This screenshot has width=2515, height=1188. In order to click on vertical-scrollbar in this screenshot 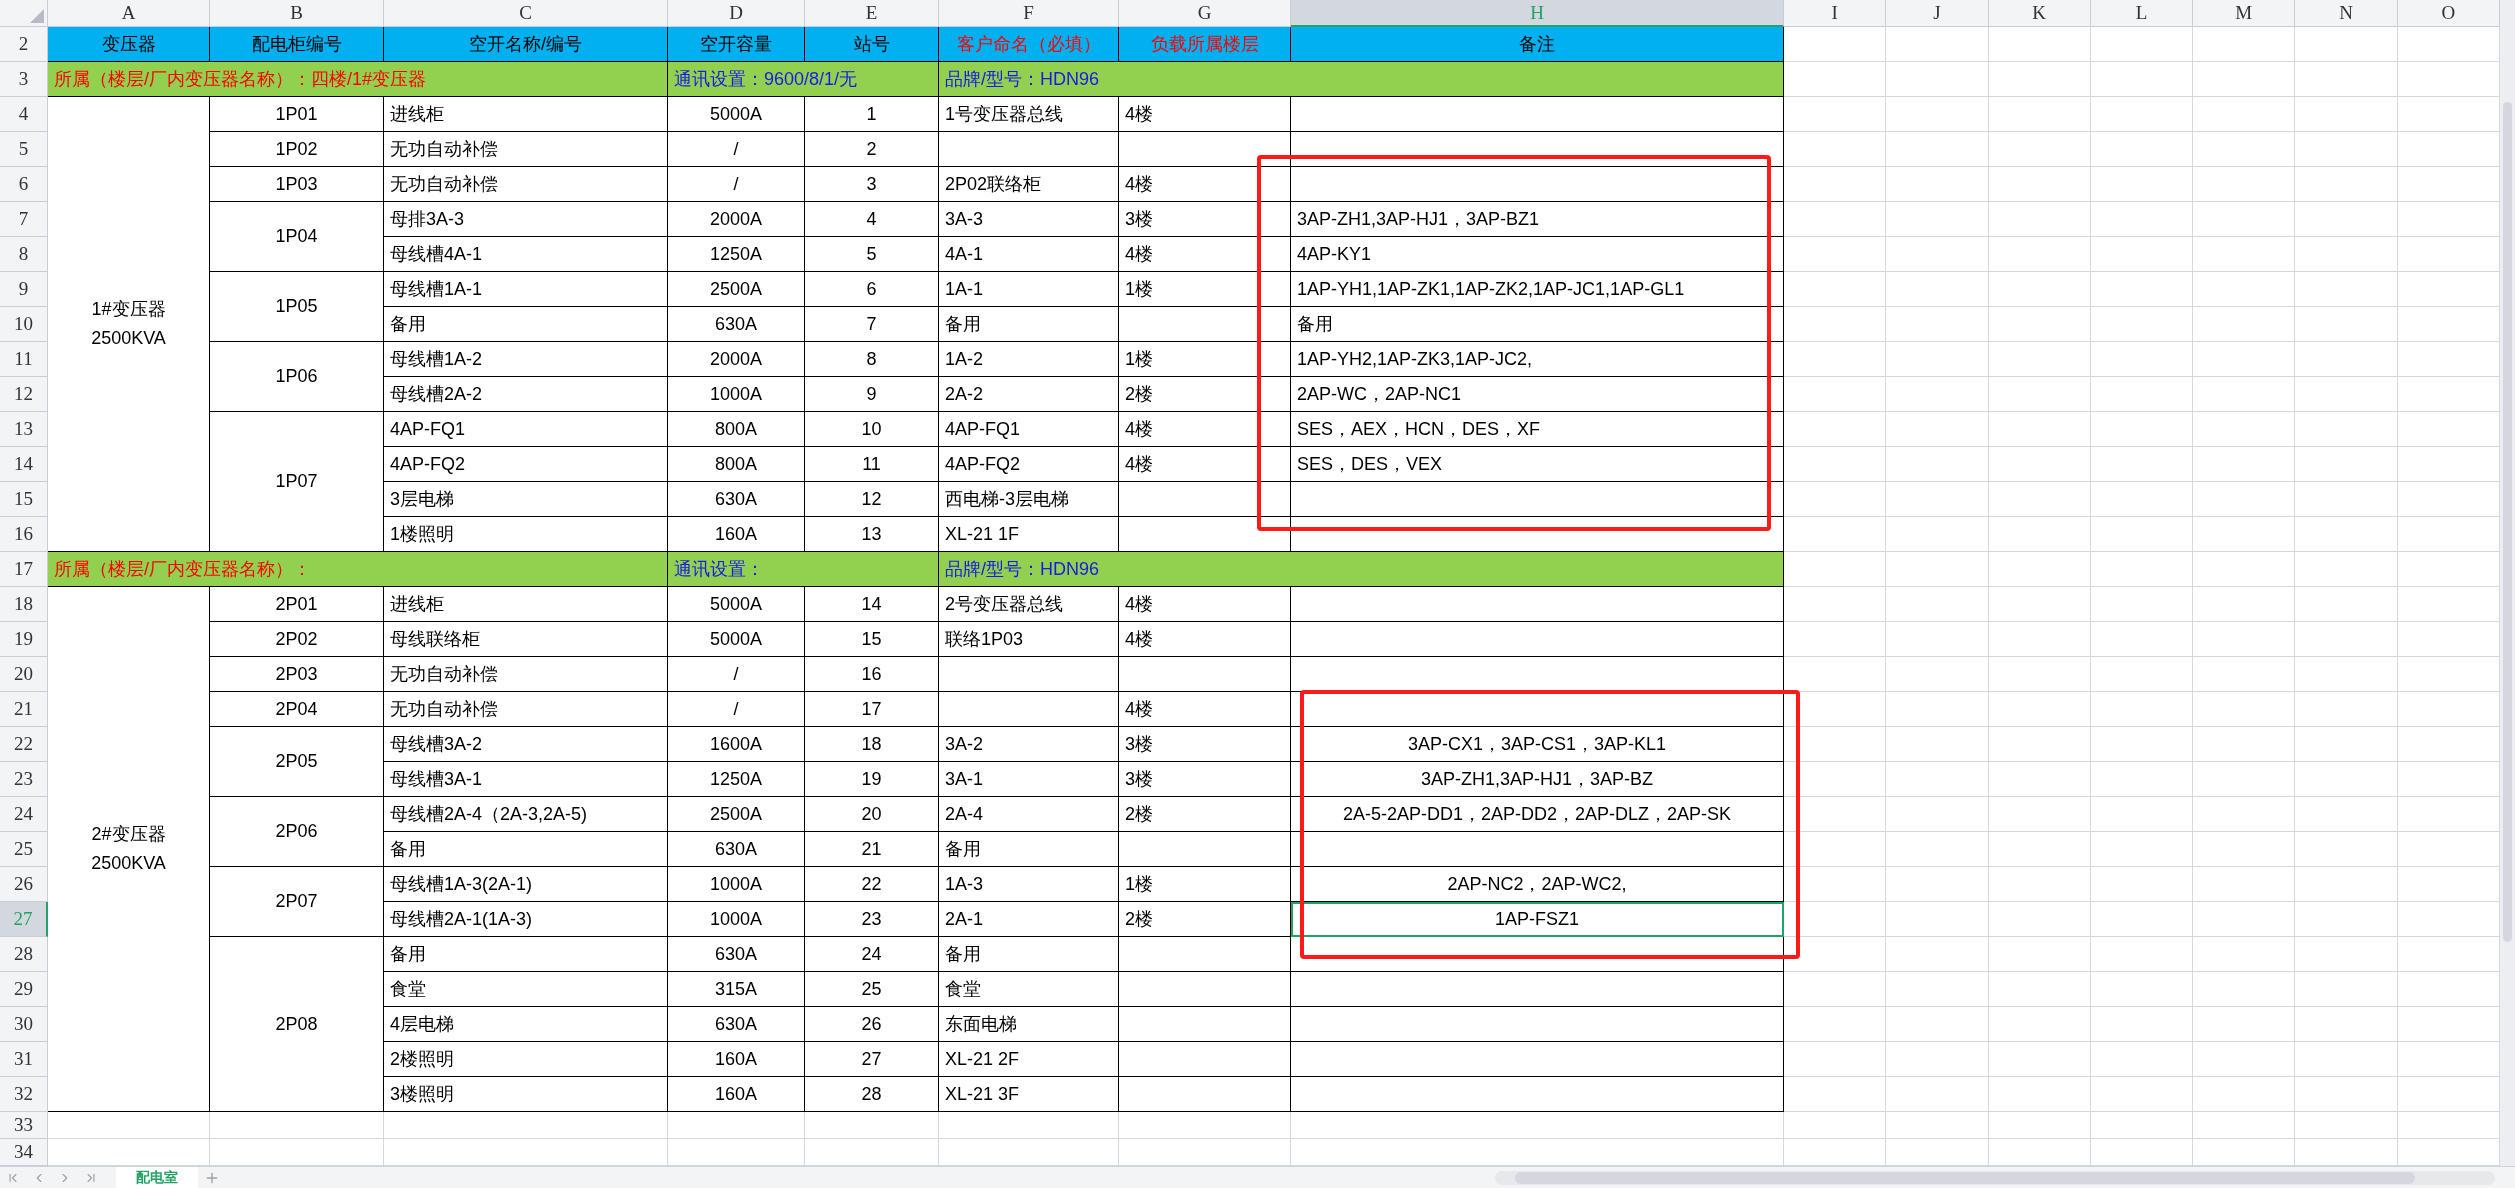, I will do `click(2507, 583)`.